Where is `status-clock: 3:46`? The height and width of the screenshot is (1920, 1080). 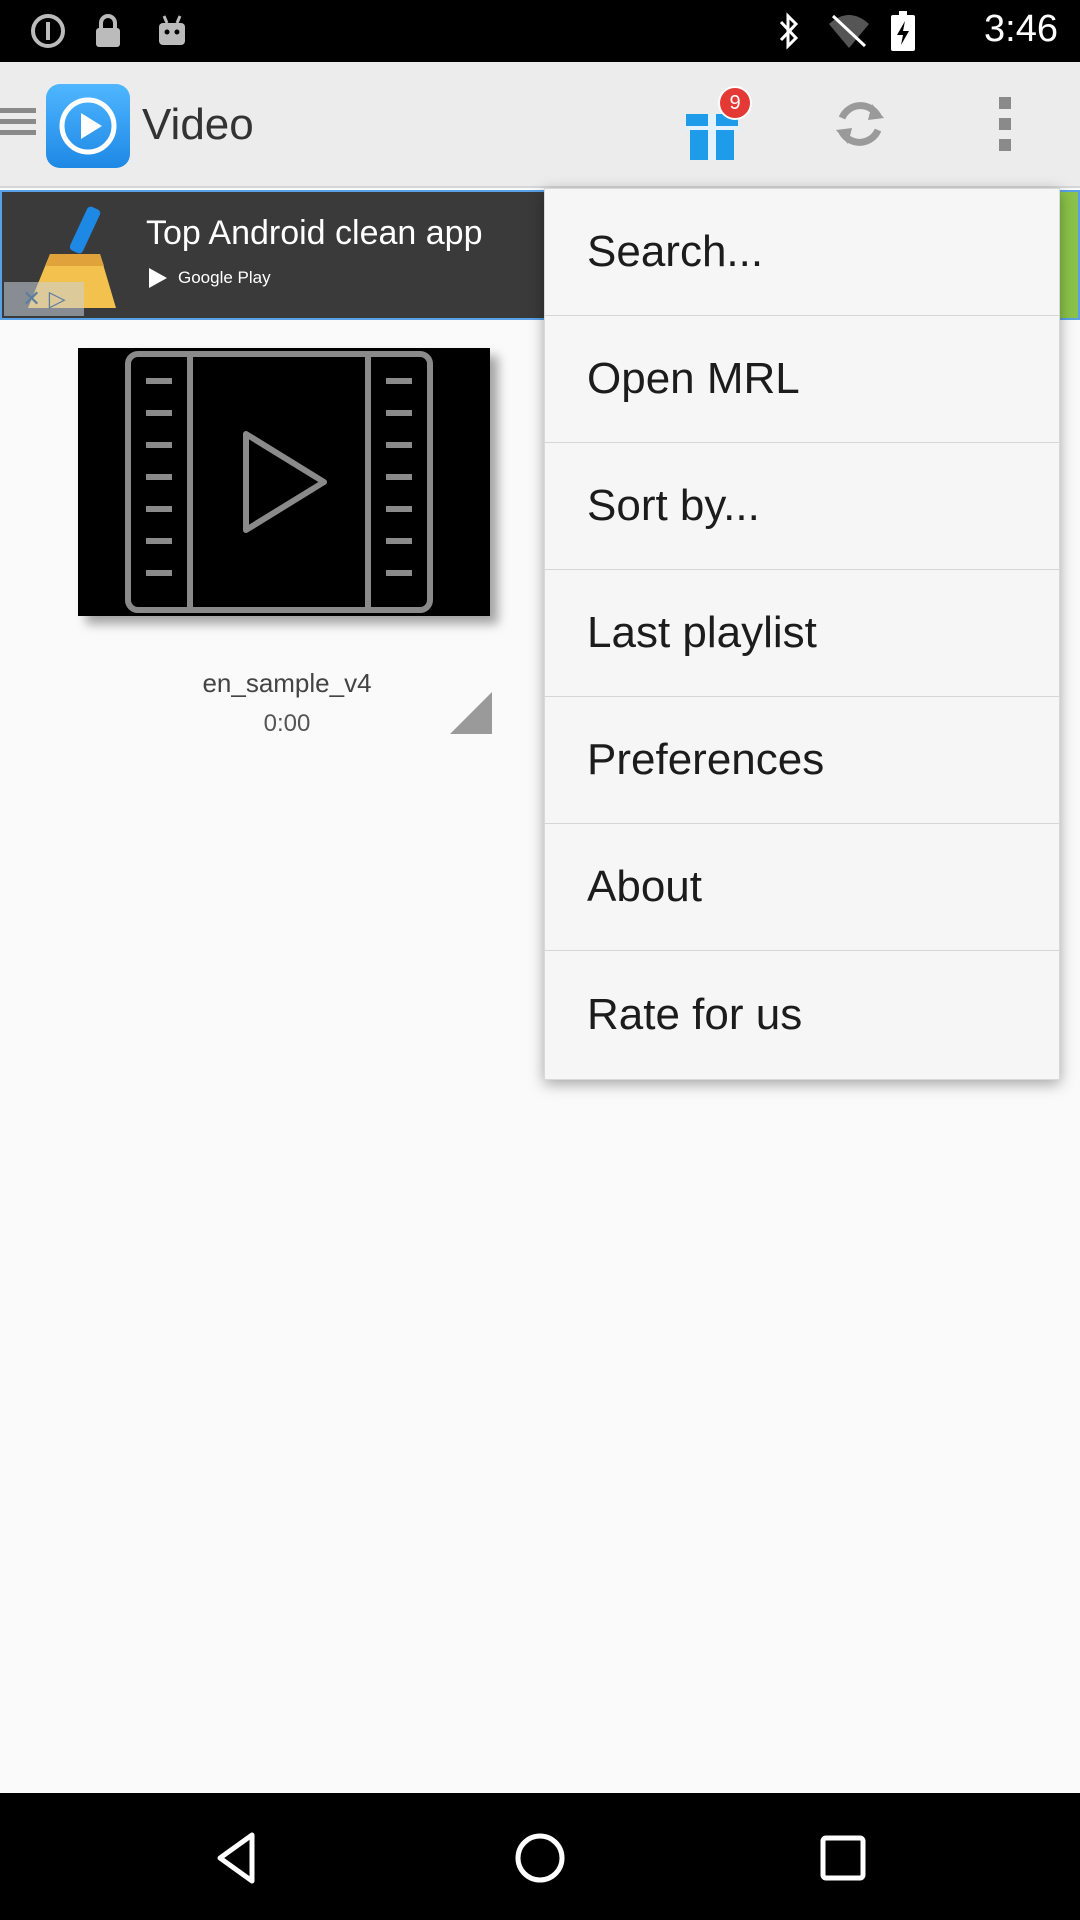
status-clock: 3:46 is located at coordinates (1021, 29).